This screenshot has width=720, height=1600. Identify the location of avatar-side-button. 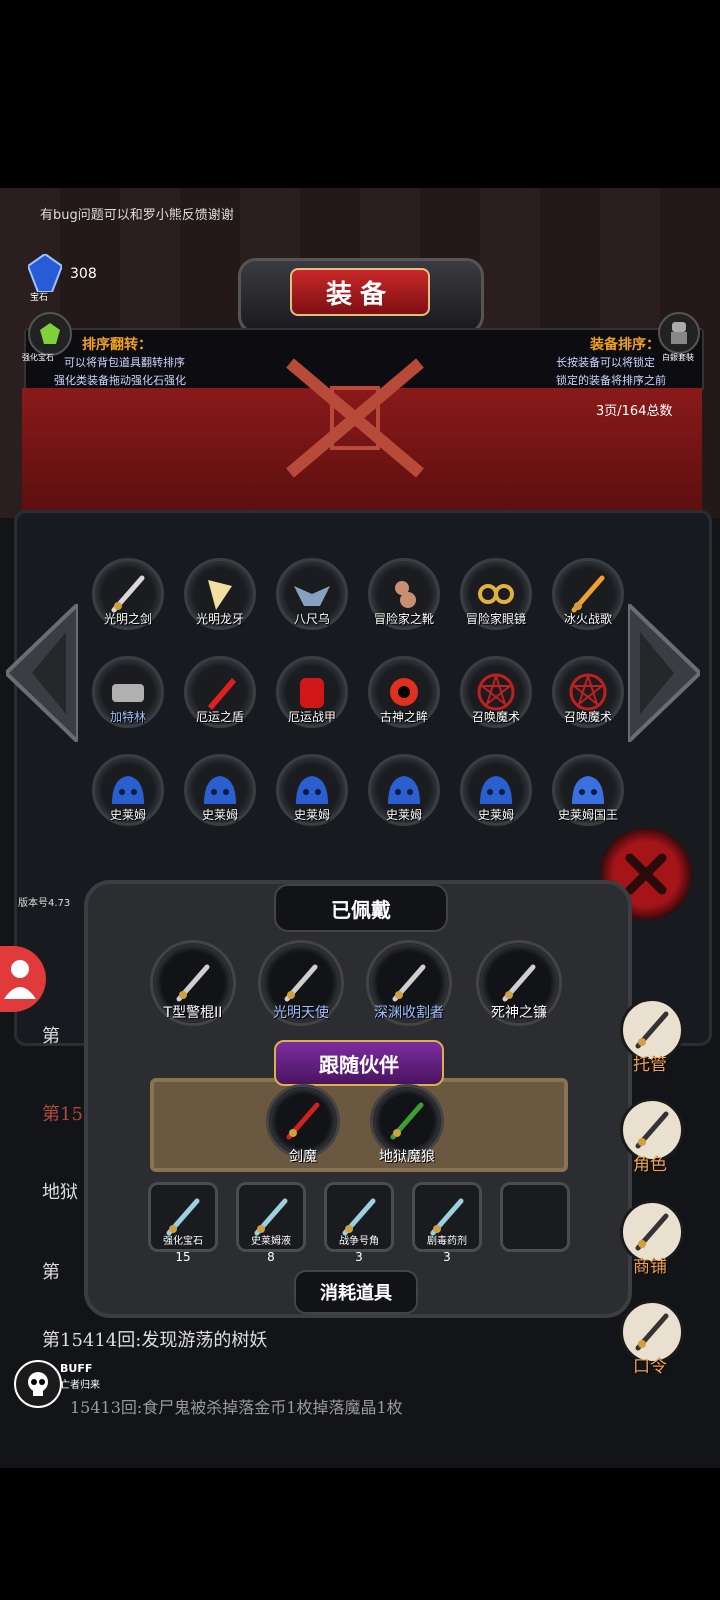
(23, 979).